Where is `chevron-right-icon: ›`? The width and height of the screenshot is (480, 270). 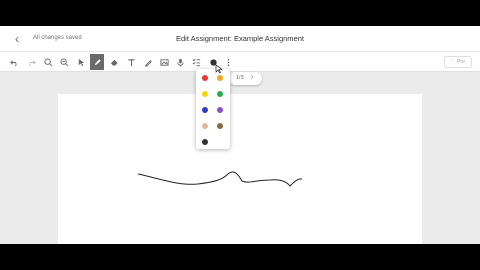 chevron-right-icon: › is located at coordinates (252, 77).